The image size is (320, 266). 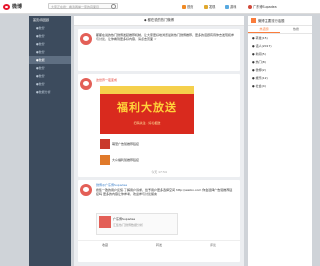 What do you see at coordinates (280, 38) in the screenshot?
I see `topic-item: ● 转发(15)` at bounding box center [280, 38].